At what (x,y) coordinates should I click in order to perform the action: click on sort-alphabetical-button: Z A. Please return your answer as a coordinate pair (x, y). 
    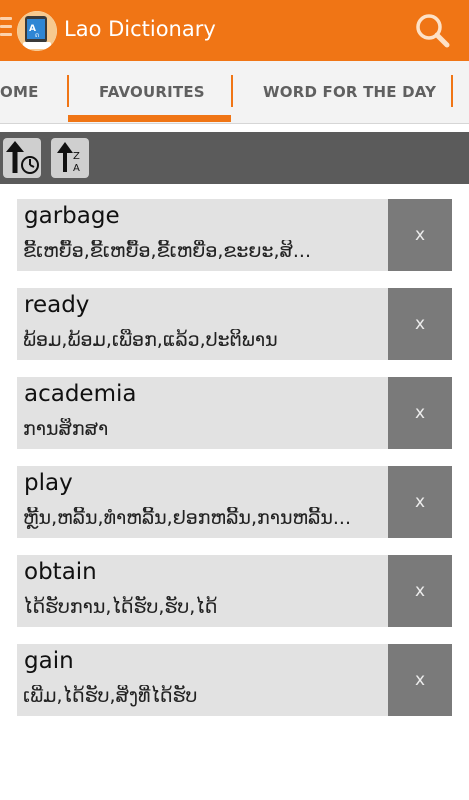
    Looking at the image, I should click on (70, 158).